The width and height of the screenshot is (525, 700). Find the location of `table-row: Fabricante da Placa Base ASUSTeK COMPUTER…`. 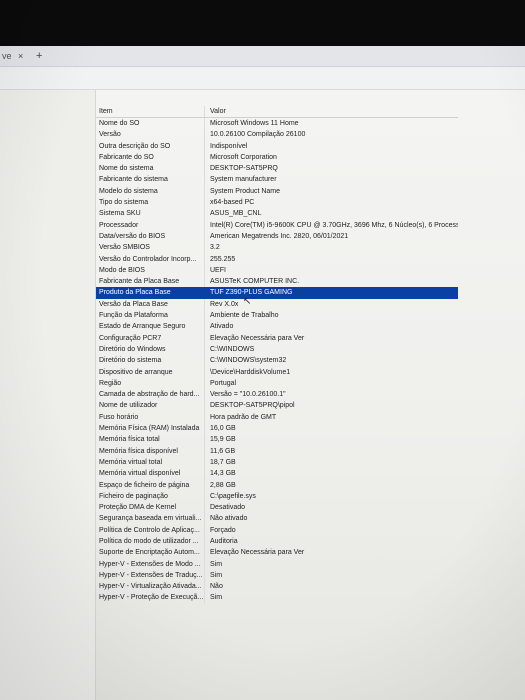

table-row: Fabricante da Placa Base ASUSTeK COMPUTER… is located at coordinates (277, 282).